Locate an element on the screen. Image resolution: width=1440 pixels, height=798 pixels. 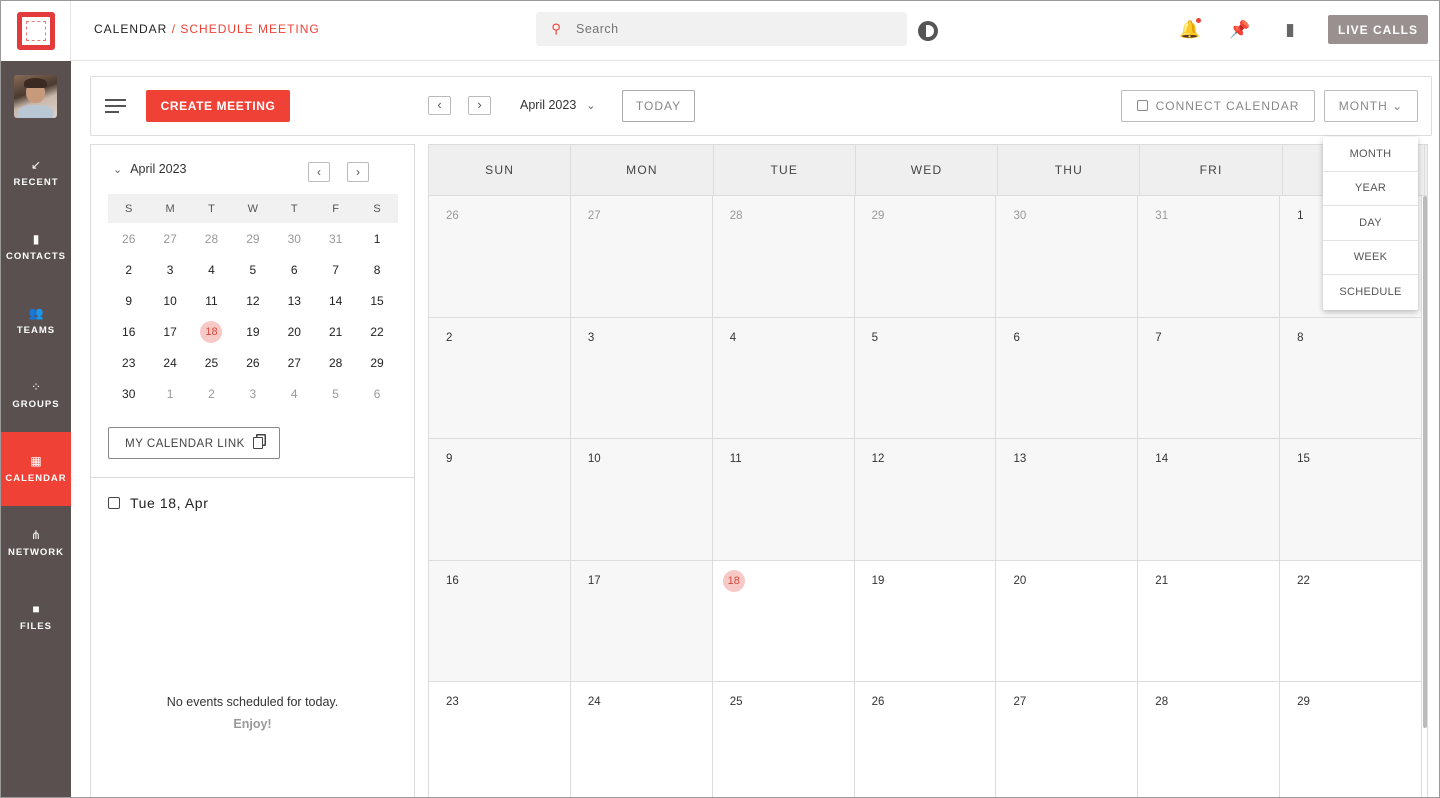
connect-calendar-button: CONNECT CALENDAR is located at coordinates (1218, 106).